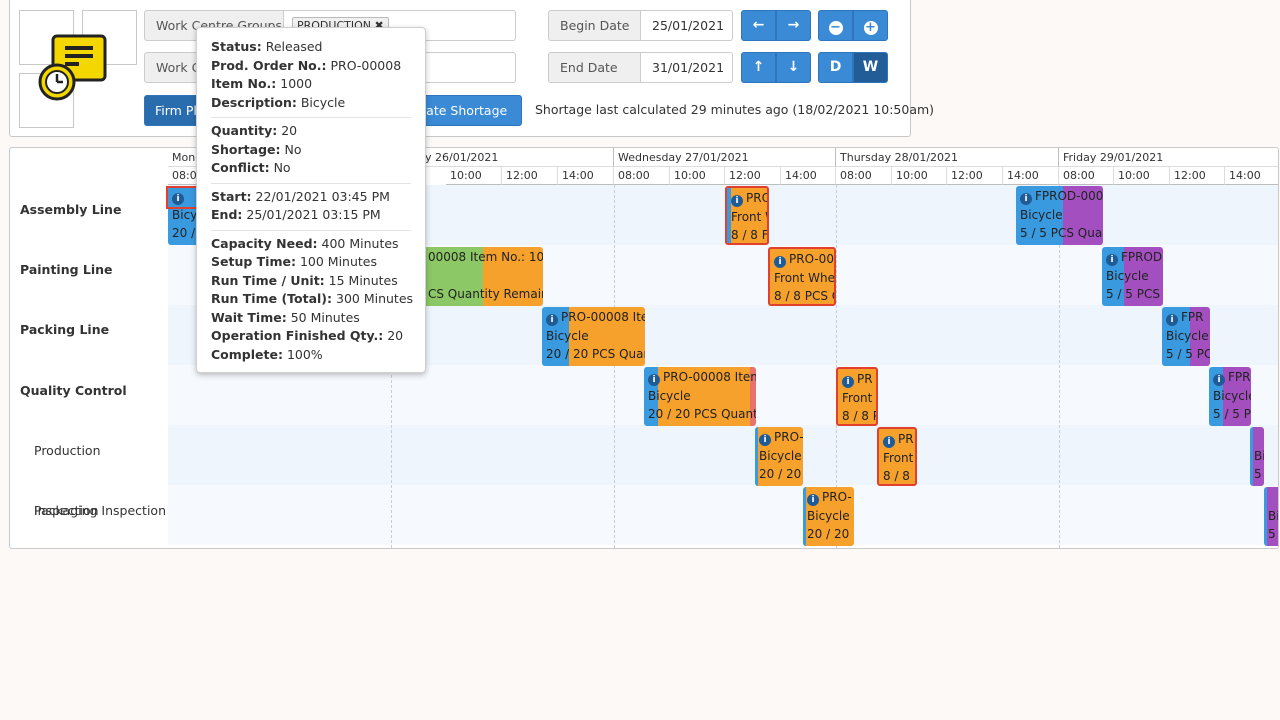  I want to click on task-line: PRO-, so click(788, 437).